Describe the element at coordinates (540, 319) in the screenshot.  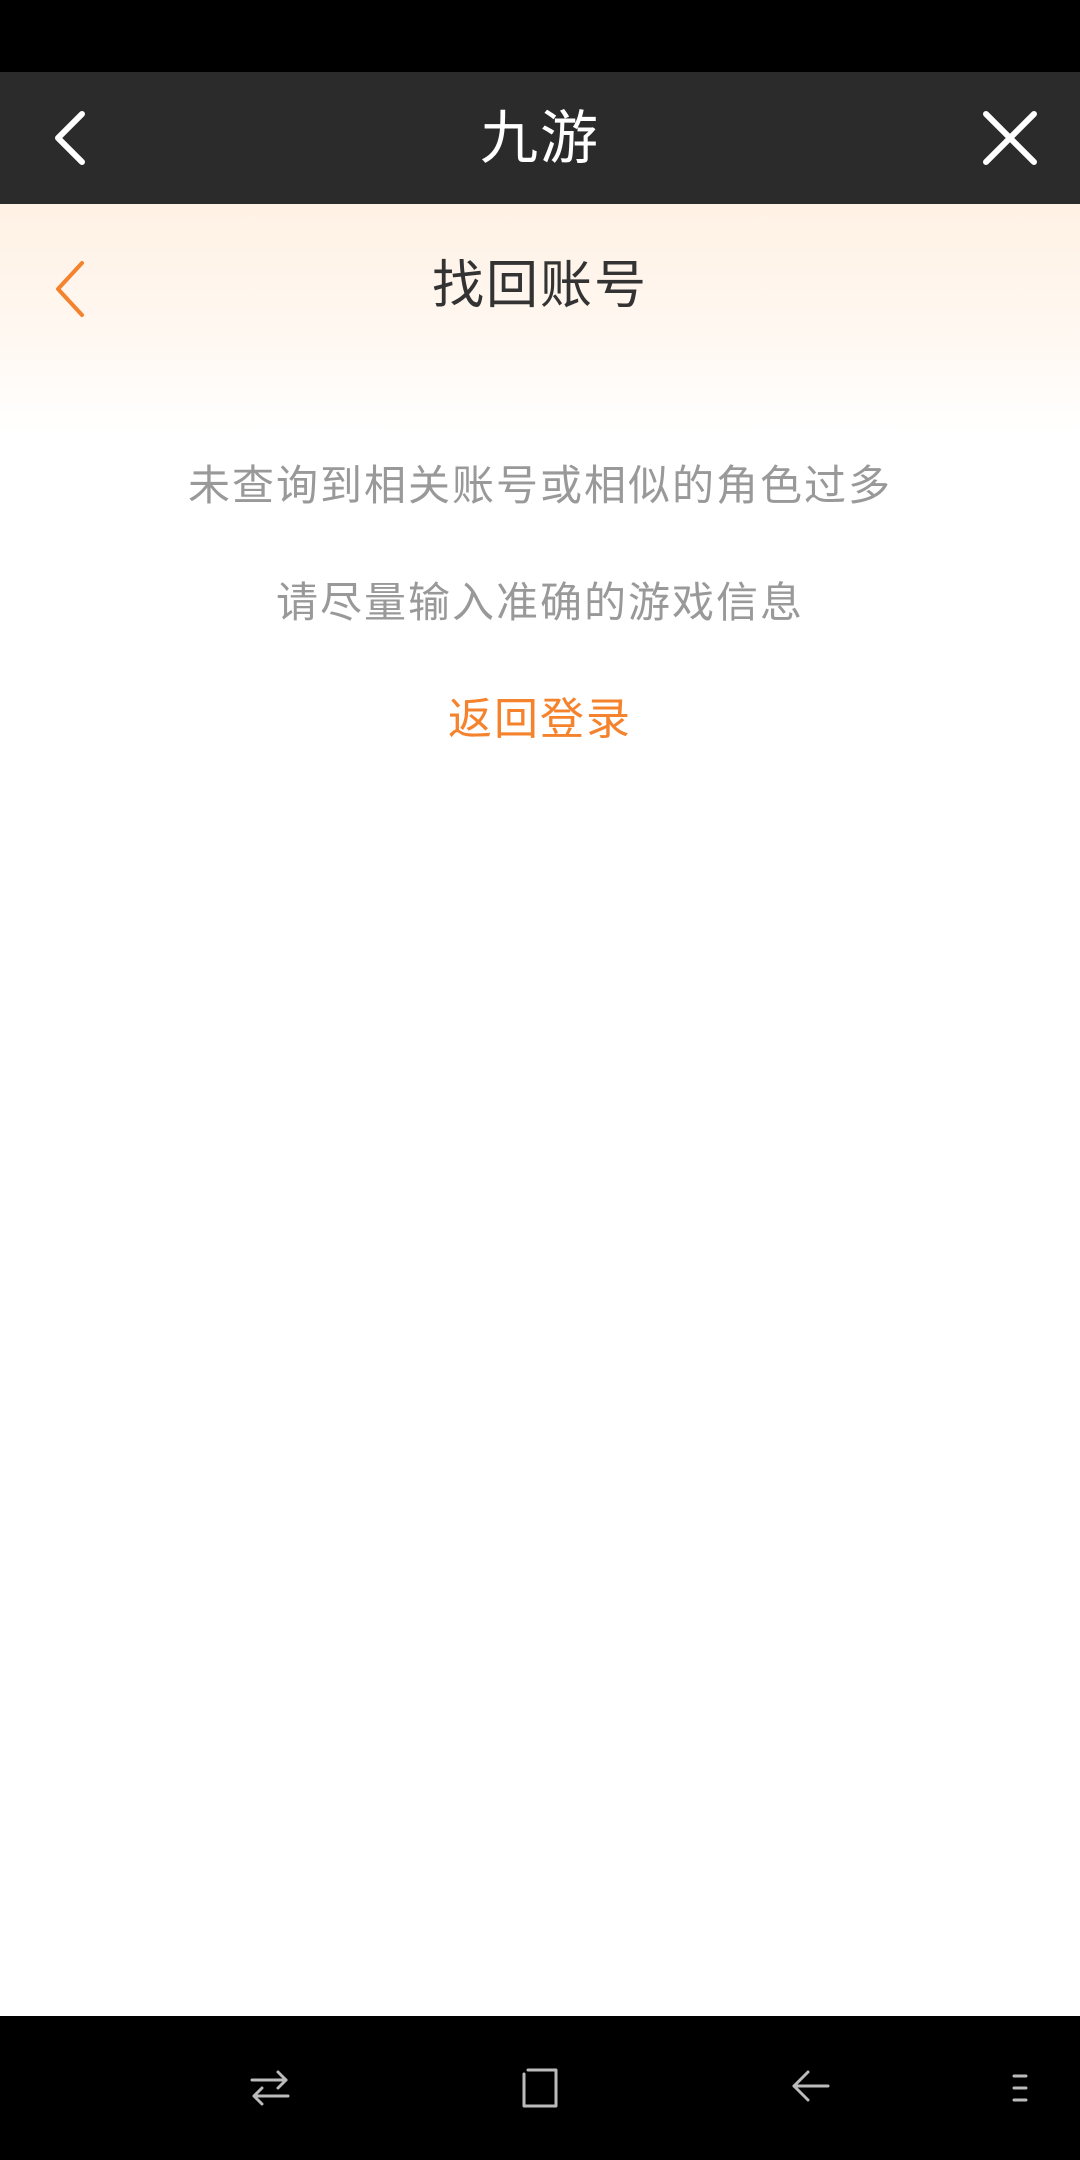
I see `page-header: 找回账号` at that location.